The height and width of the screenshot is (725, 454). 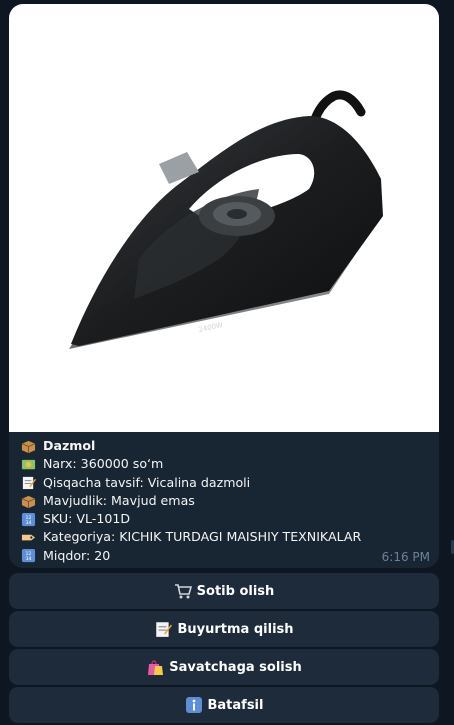 I want to click on product-sku: SKU: VL-101D, so click(x=87, y=519).